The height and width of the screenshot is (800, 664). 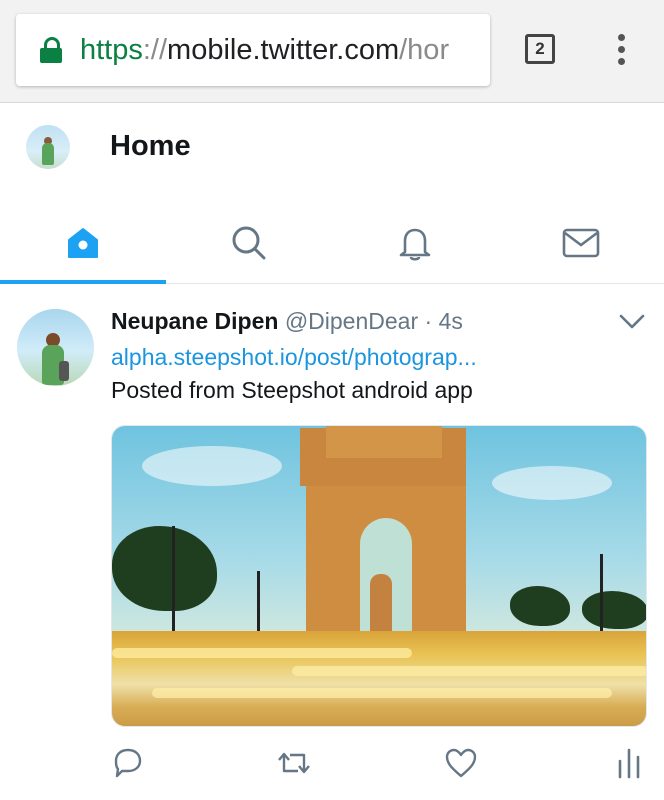 What do you see at coordinates (451, 321) in the screenshot?
I see `tweet-timestamp: 4s` at bounding box center [451, 321].